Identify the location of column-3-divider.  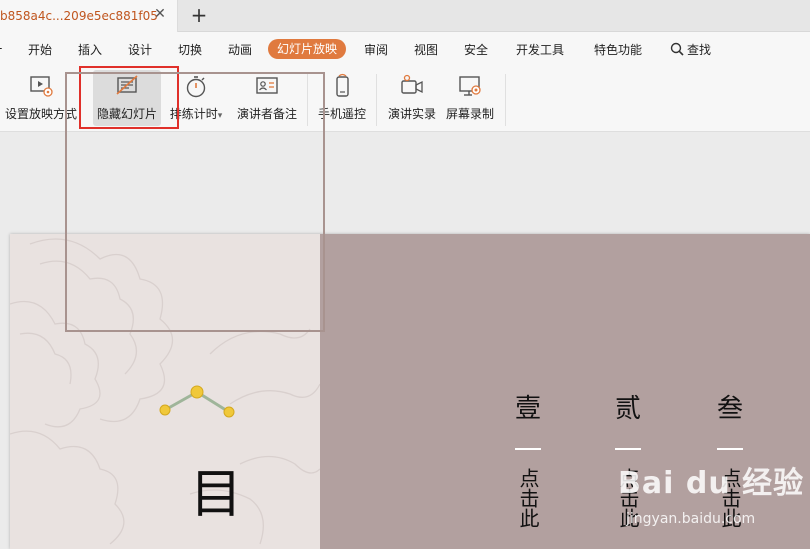
(730, 449).